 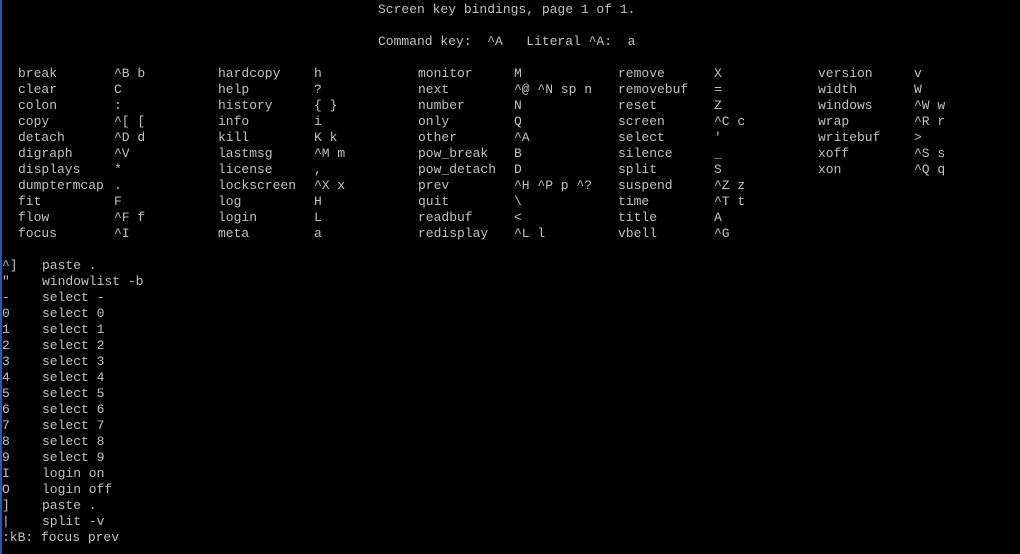 I want to click on footer-line: :kB: focus prev, so click(x=61, y=537).